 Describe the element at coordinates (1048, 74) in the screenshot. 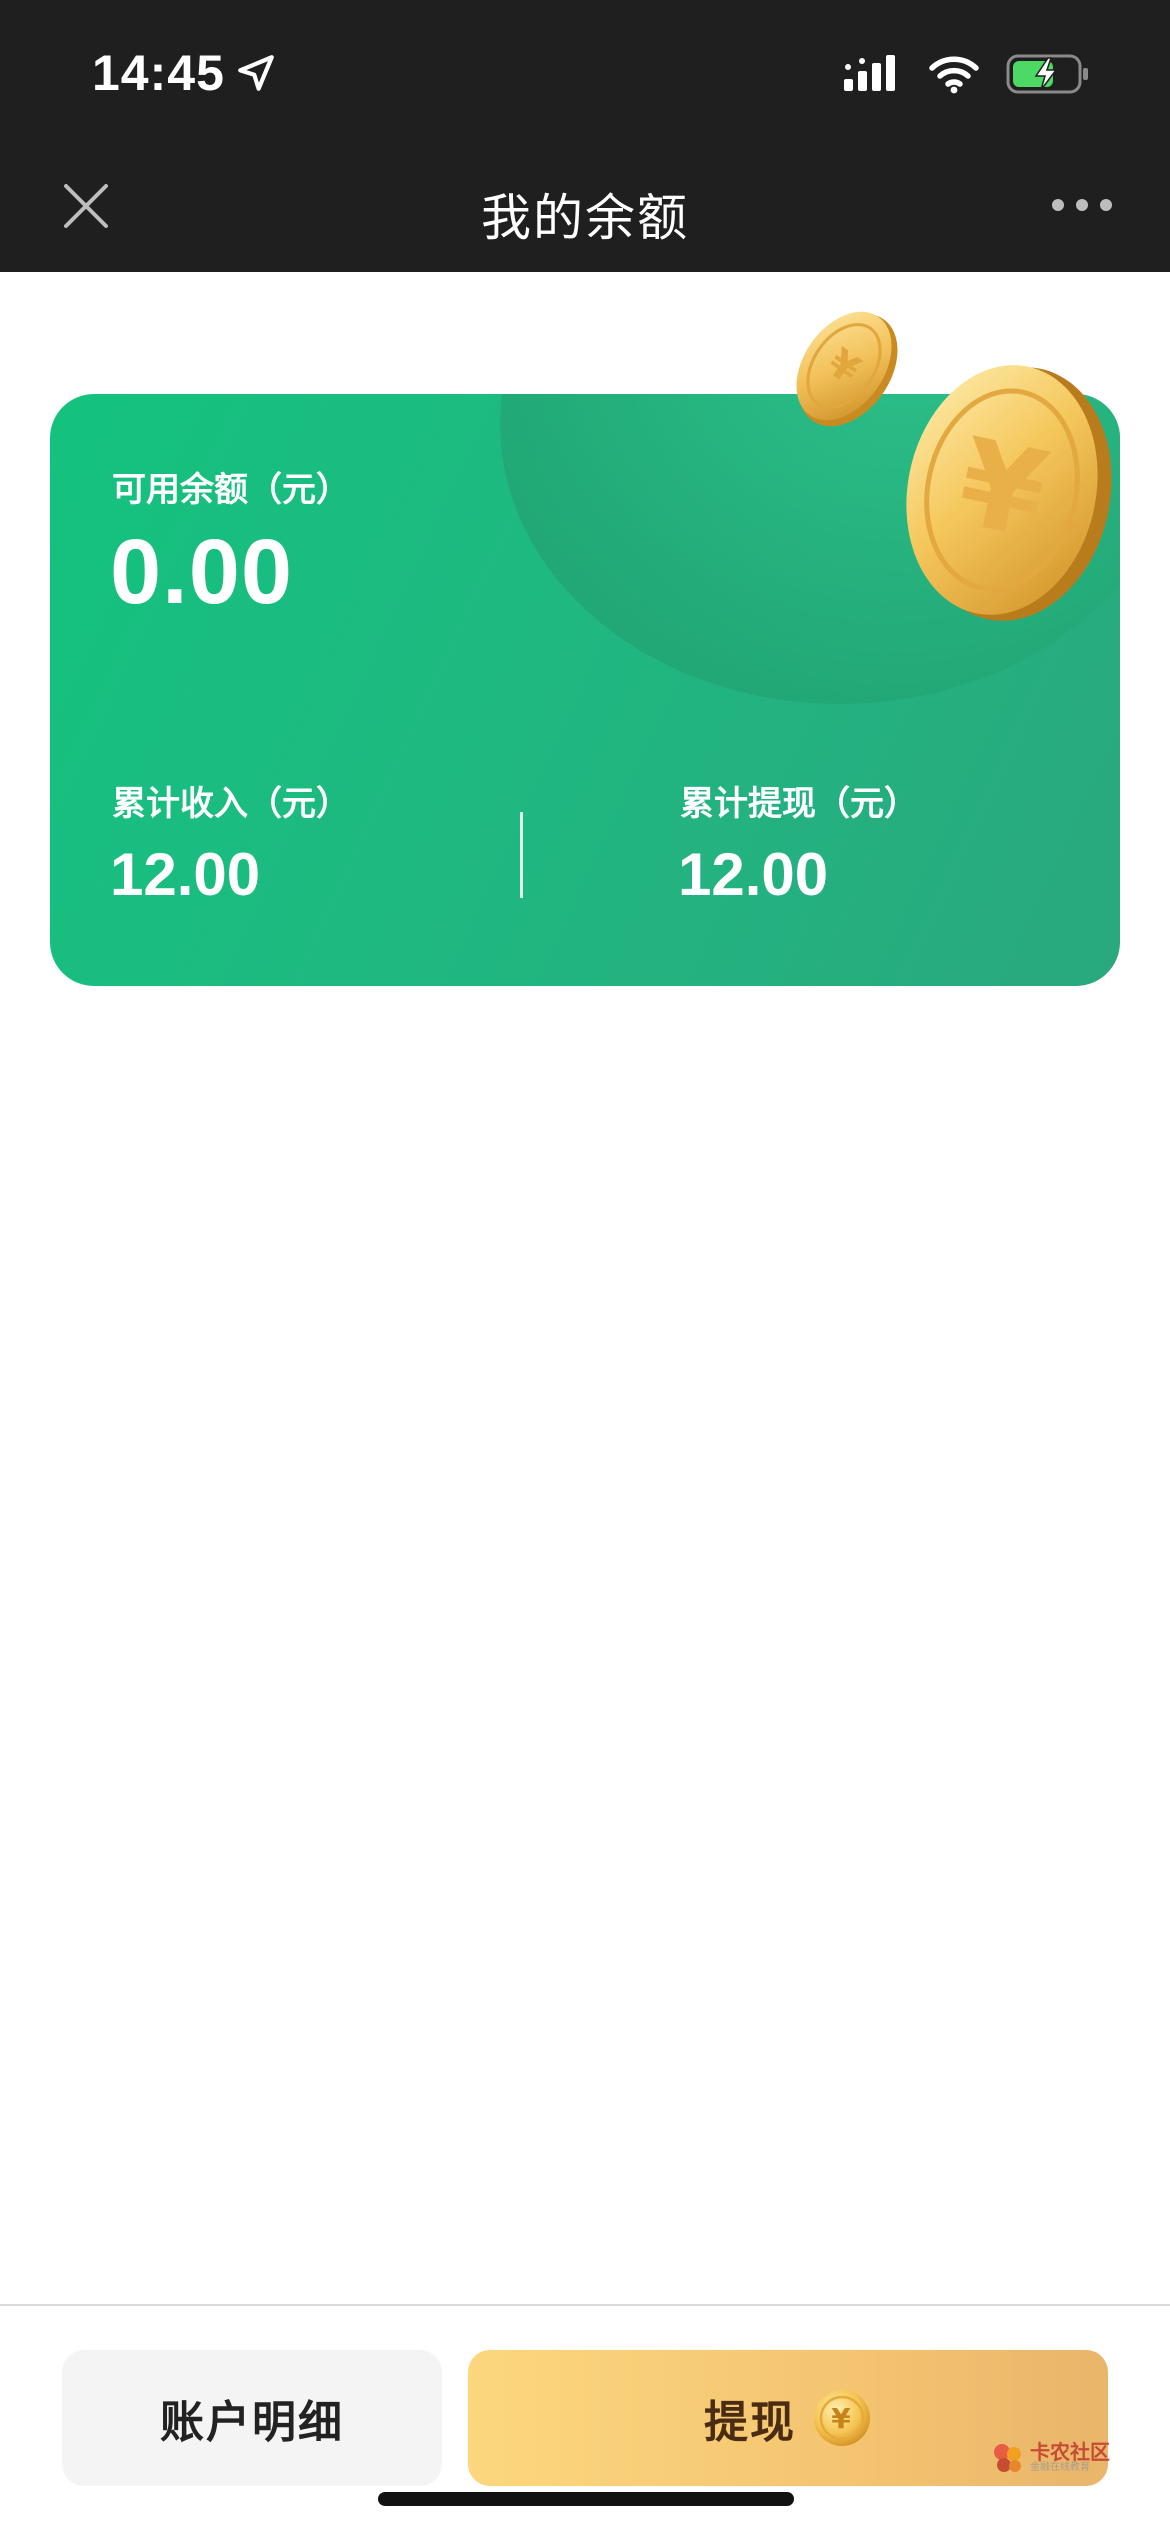

I see `battery-charging-icon` at that location.